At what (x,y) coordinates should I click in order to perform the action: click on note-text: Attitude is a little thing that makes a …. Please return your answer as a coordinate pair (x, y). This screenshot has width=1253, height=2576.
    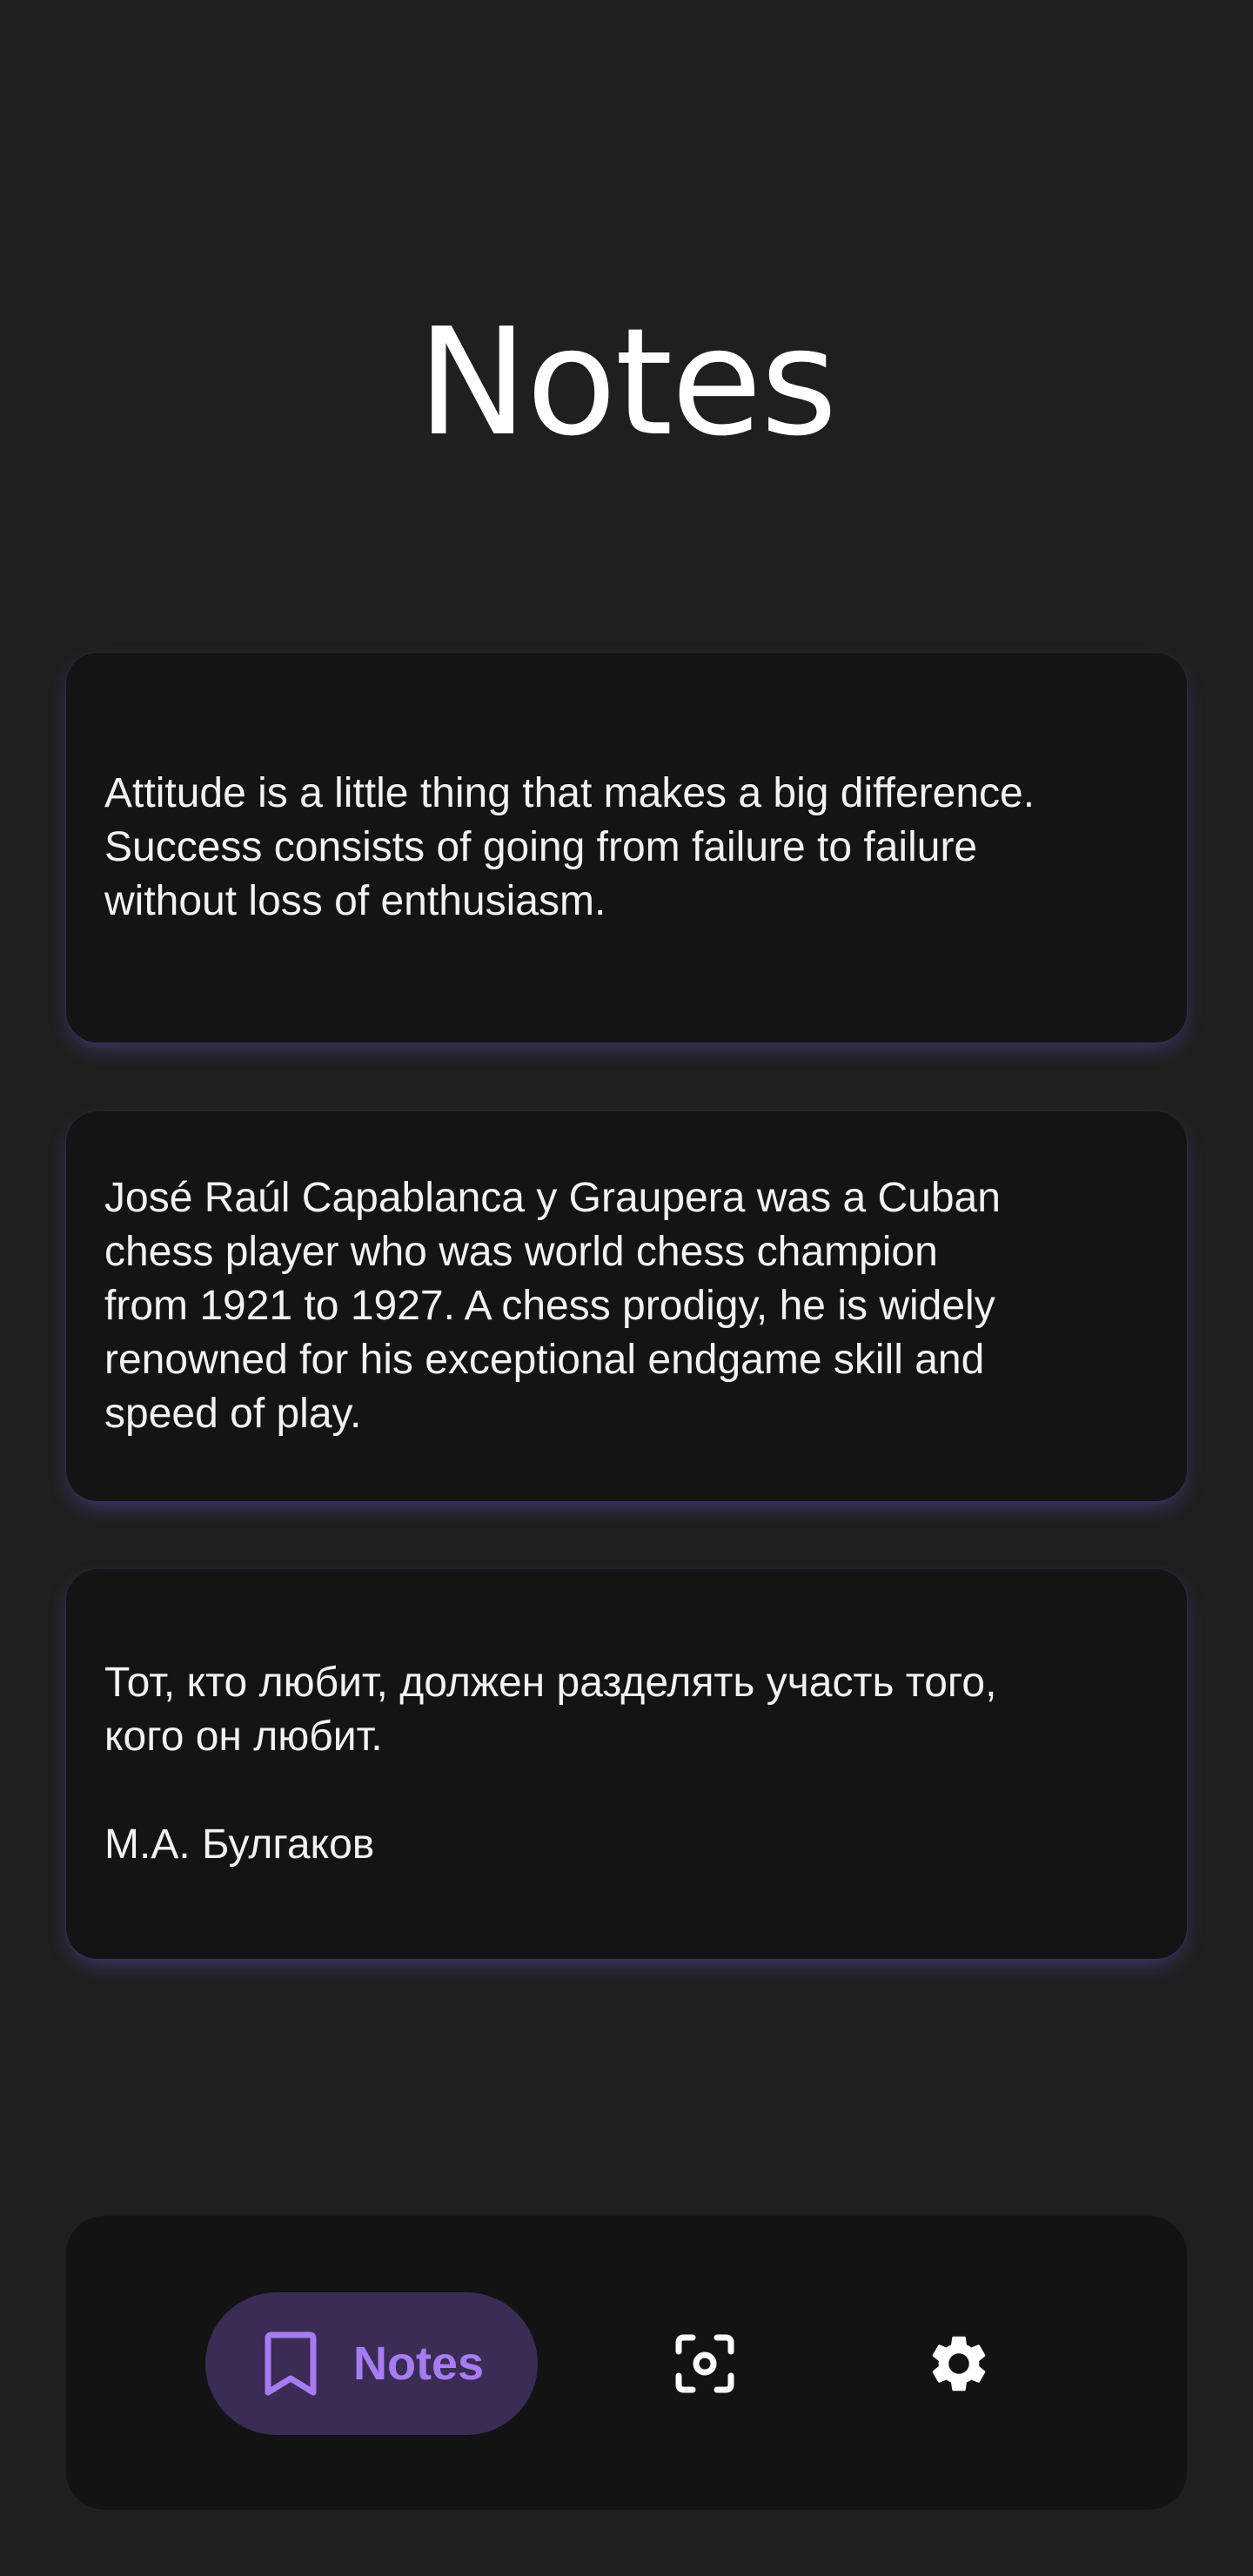
    Looking at the image, I should click on (569, 847).